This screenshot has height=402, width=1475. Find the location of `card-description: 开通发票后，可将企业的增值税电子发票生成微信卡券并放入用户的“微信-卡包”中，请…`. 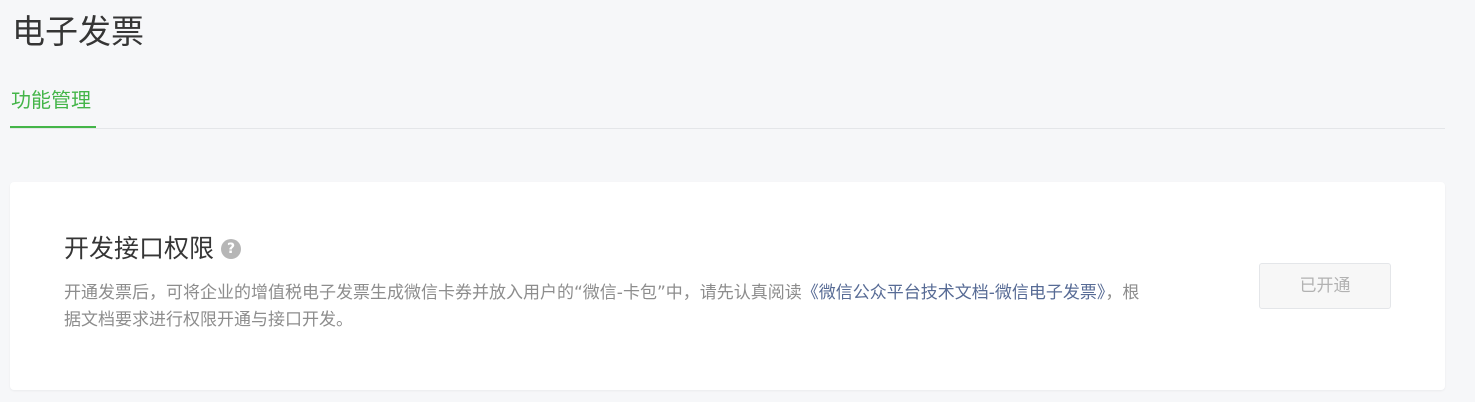

card-description: 开通发票后，可将企业的增值税电子发票生成微信卡券并放入用户的“微信-卡包”中，请… is located at coordinates (604, 307).